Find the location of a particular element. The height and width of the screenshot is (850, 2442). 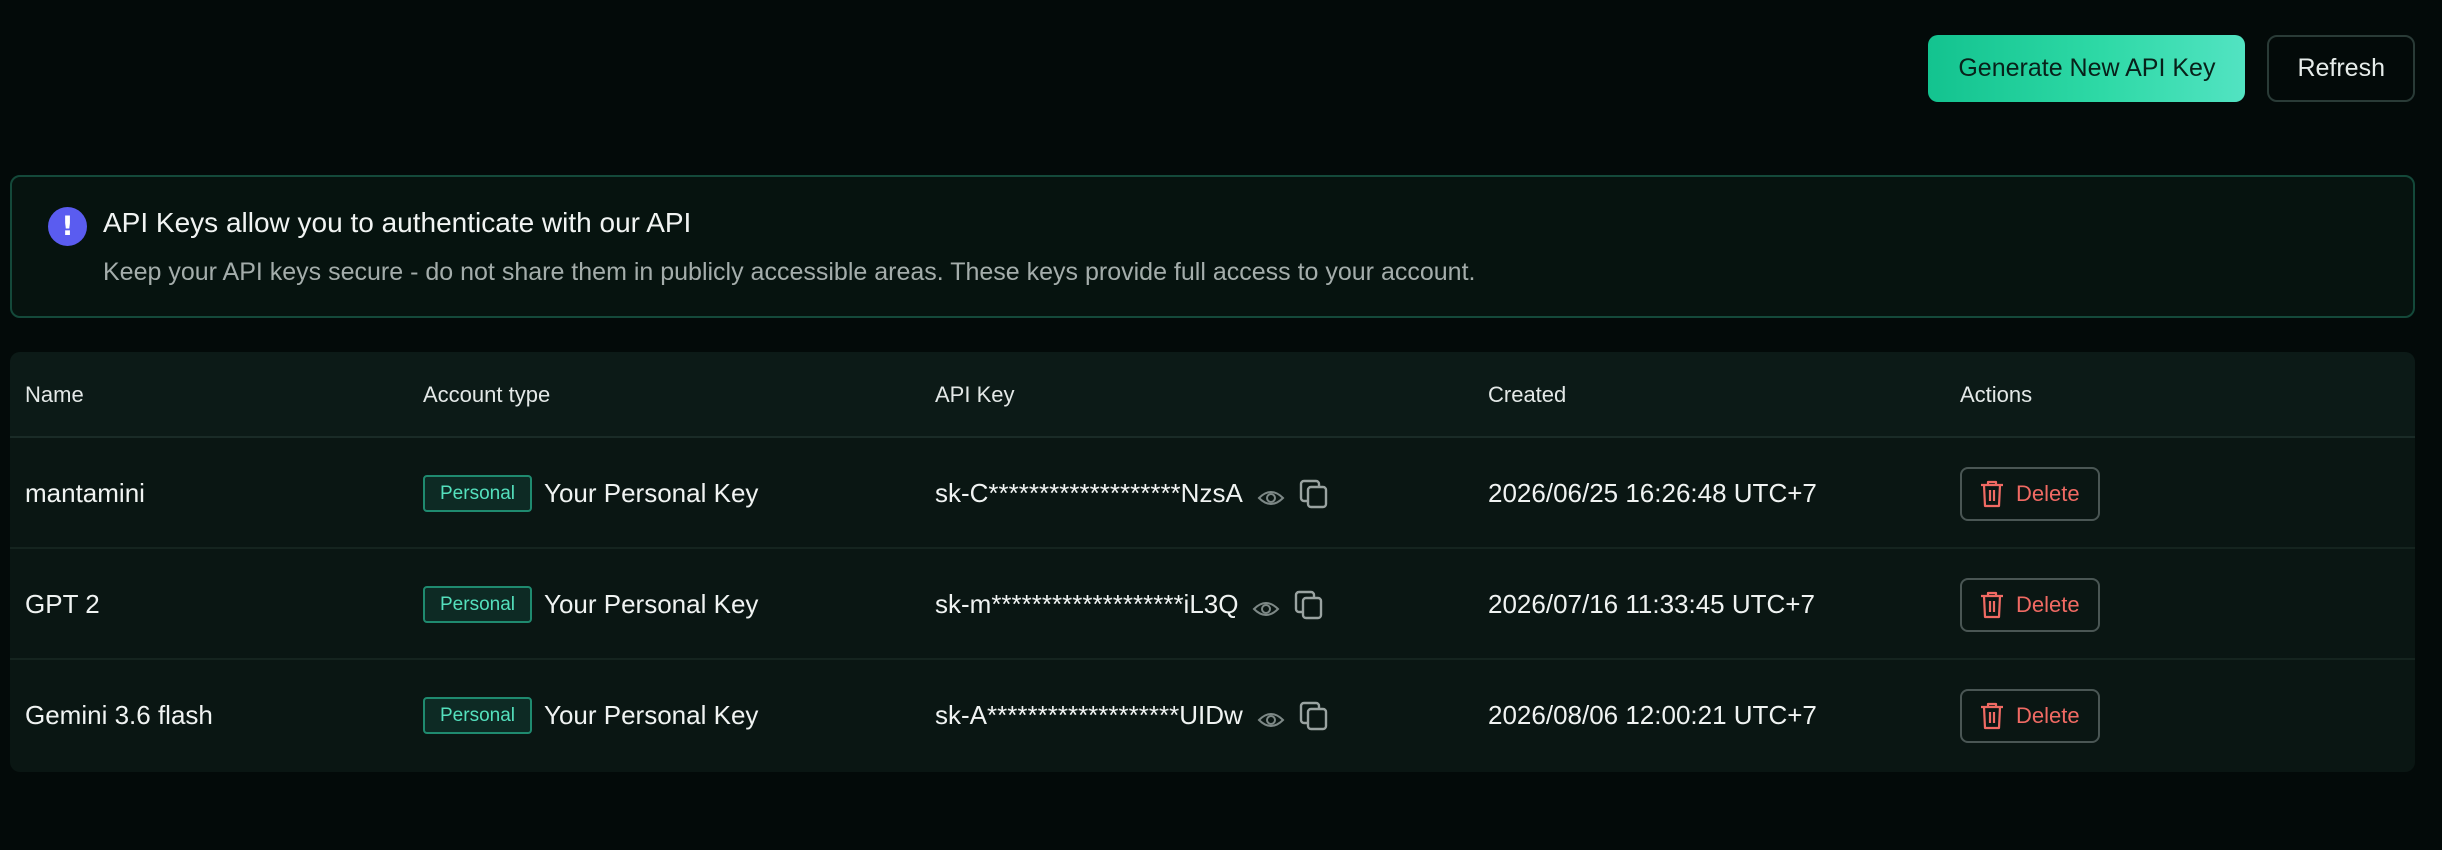

created-date: 2026/06/25 16:26:48 UTC+7 is located at coordinates (1652, 493).